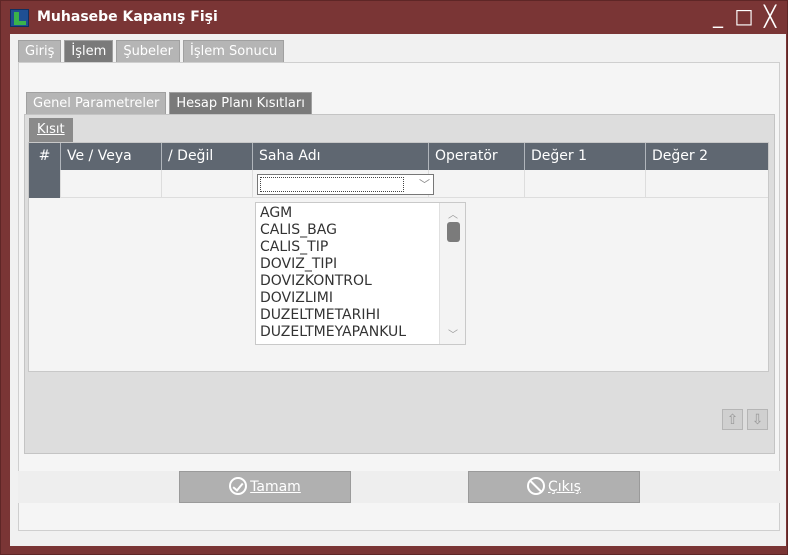  I want to click on tamam-button: Tamam, so click(265, 487).